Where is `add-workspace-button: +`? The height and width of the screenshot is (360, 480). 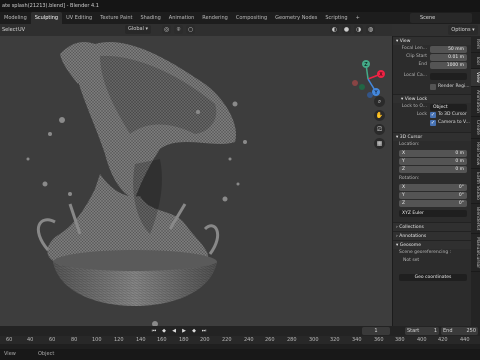
add-workspace-button: + is located at coordinates (358, 18).